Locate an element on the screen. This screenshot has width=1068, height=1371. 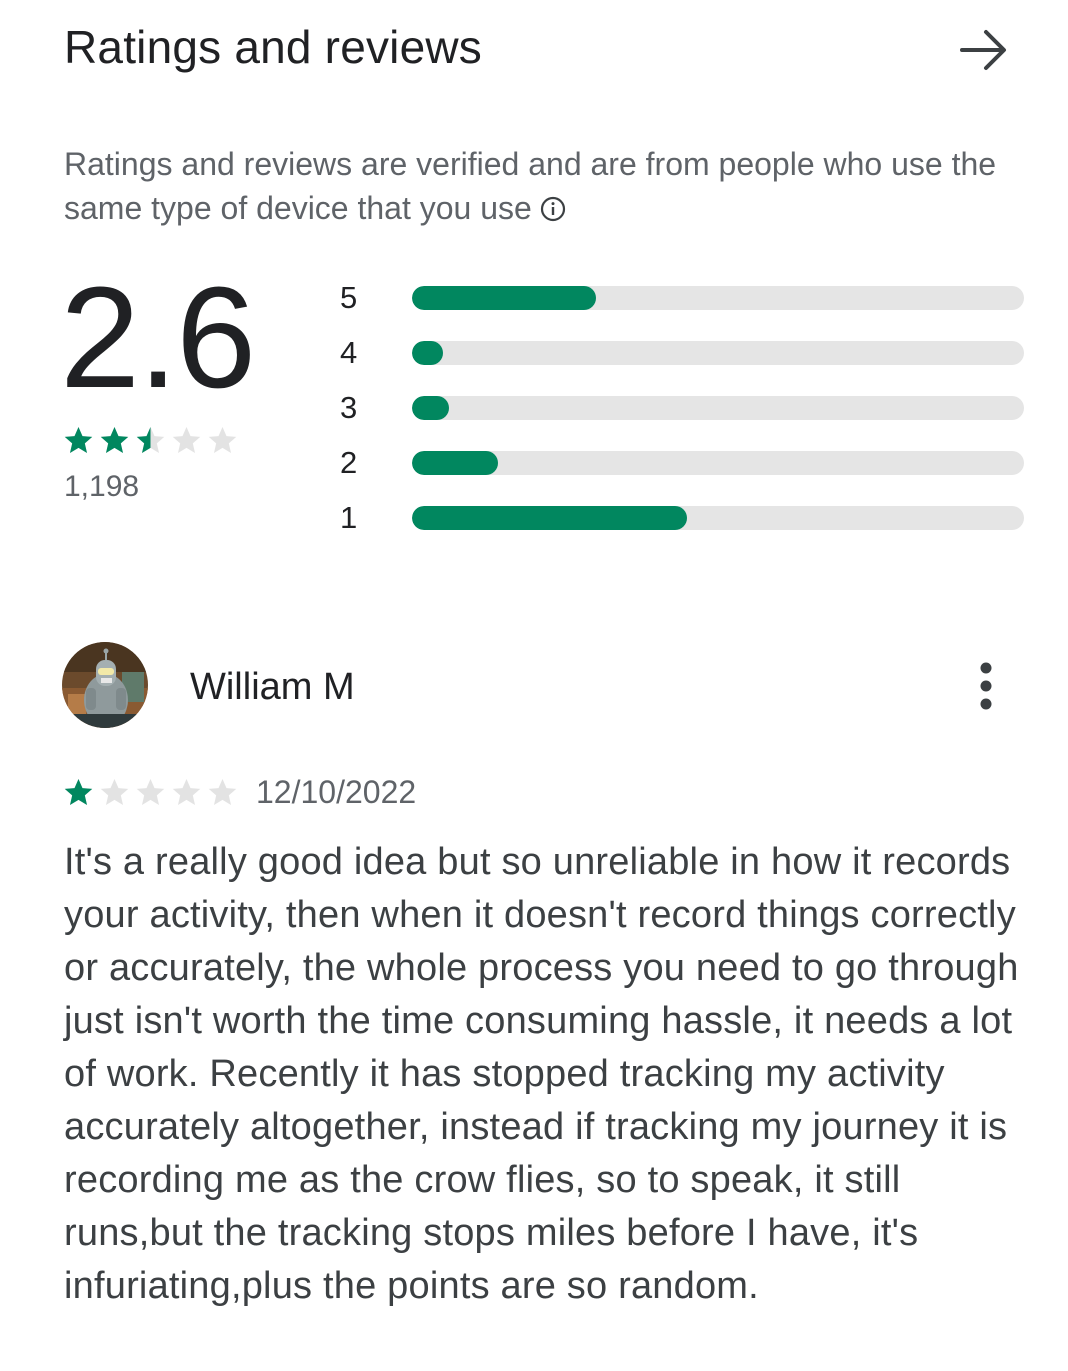
section-title: Ratings and reviews is located at coordinates (273, 47).